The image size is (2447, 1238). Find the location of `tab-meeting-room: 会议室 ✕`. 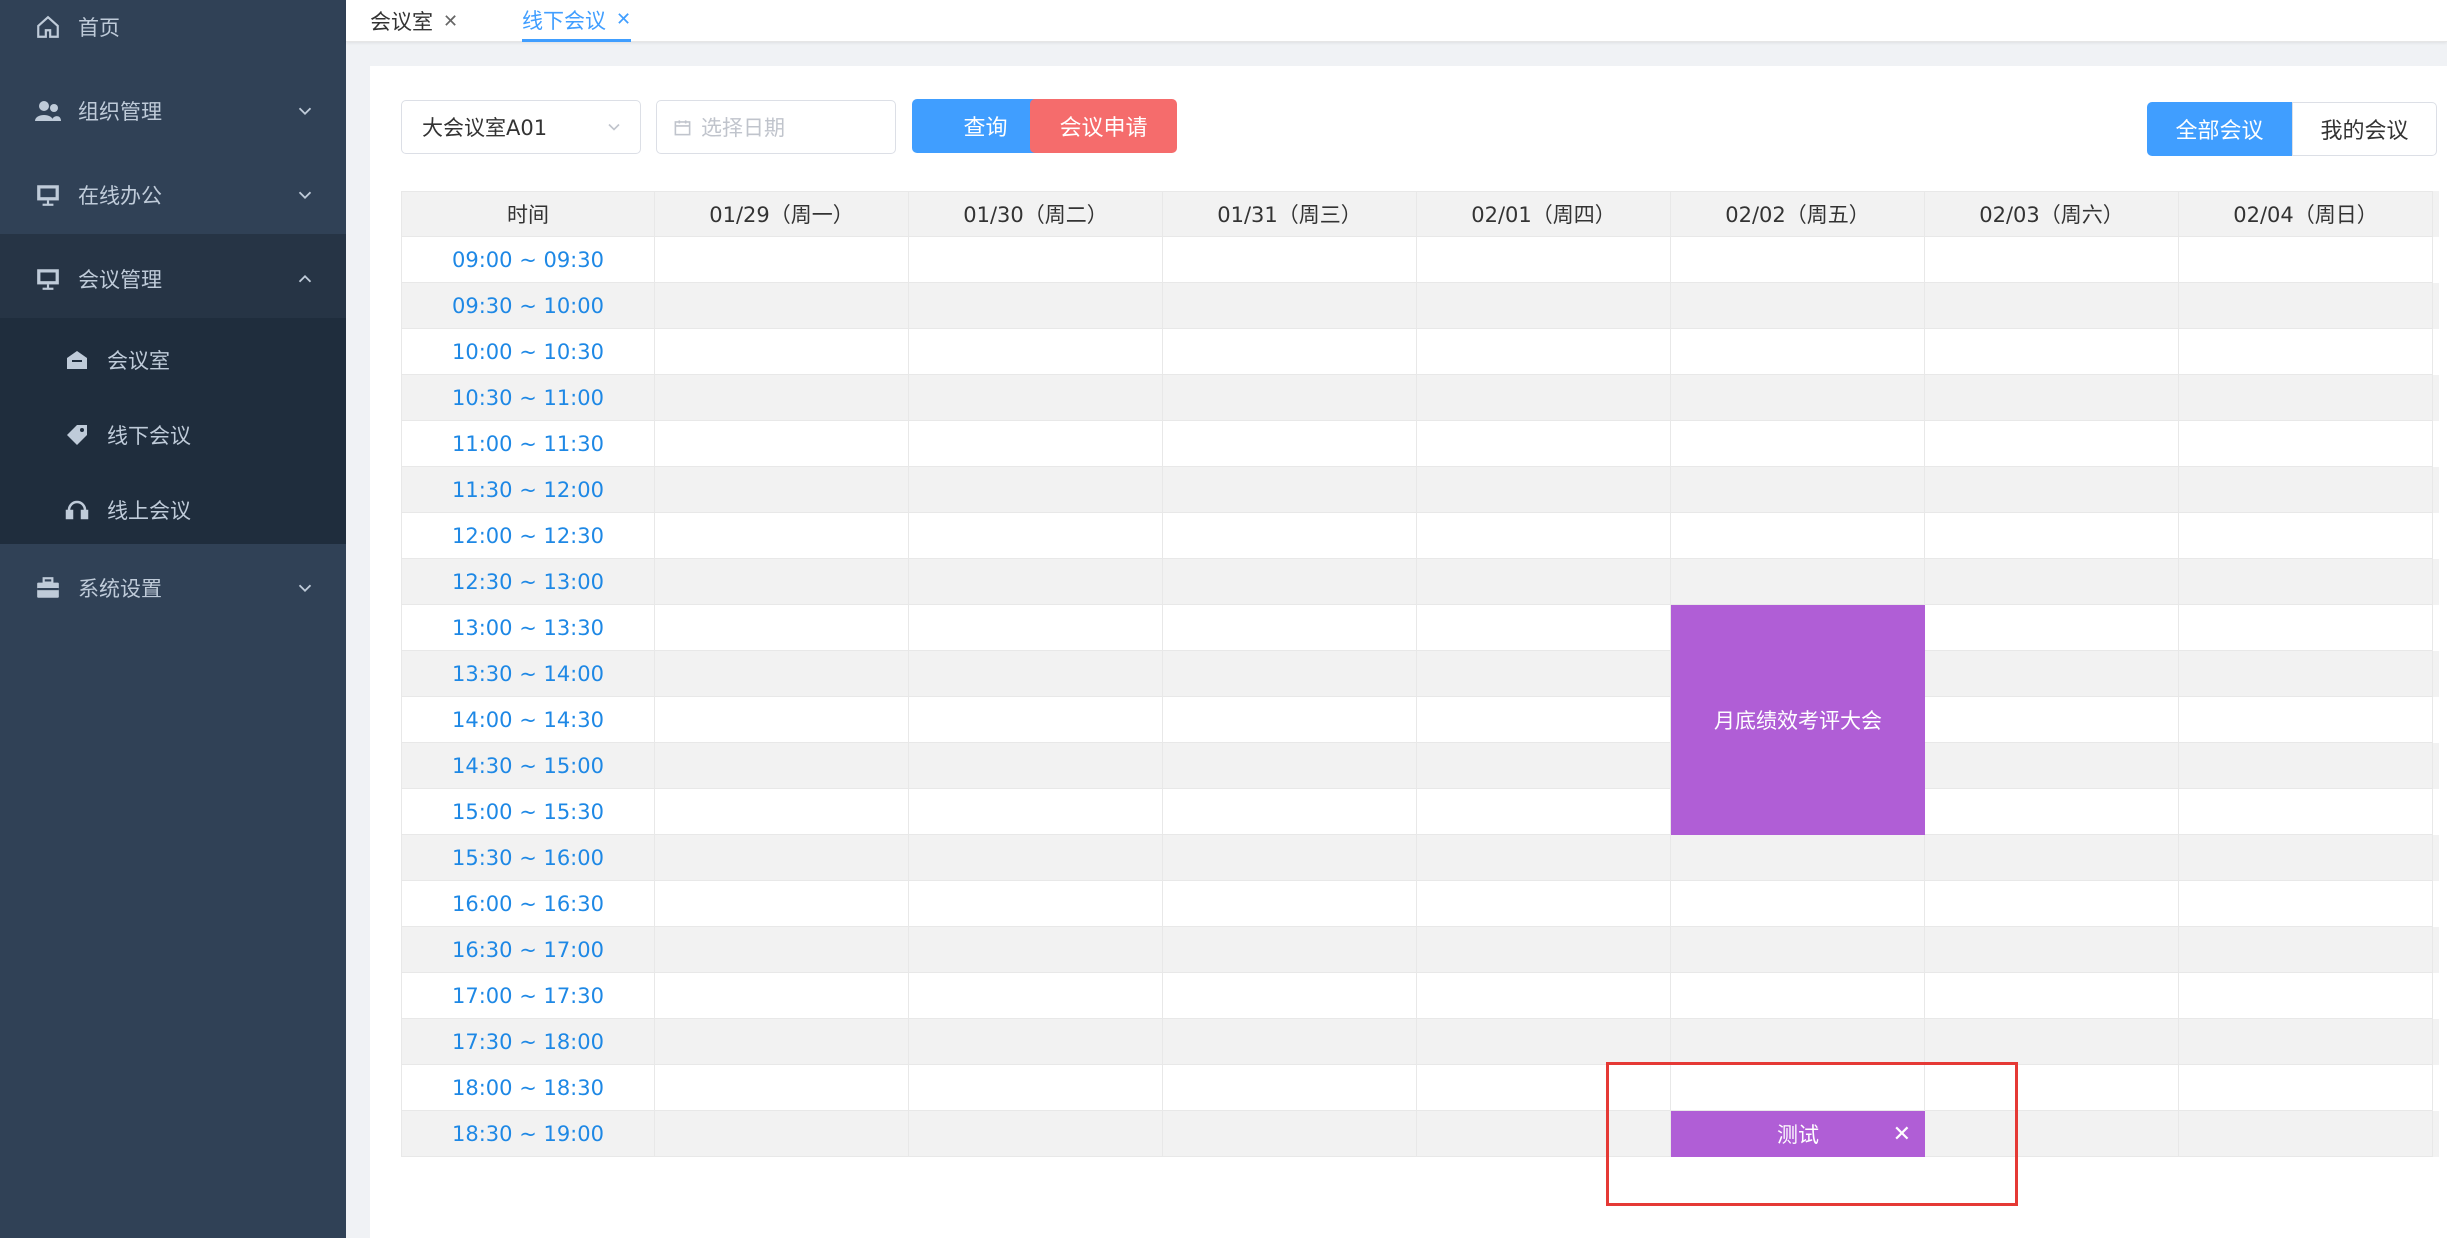

tab-meeting-room: 会议室 ✕ is located at coordinates (414, 21).